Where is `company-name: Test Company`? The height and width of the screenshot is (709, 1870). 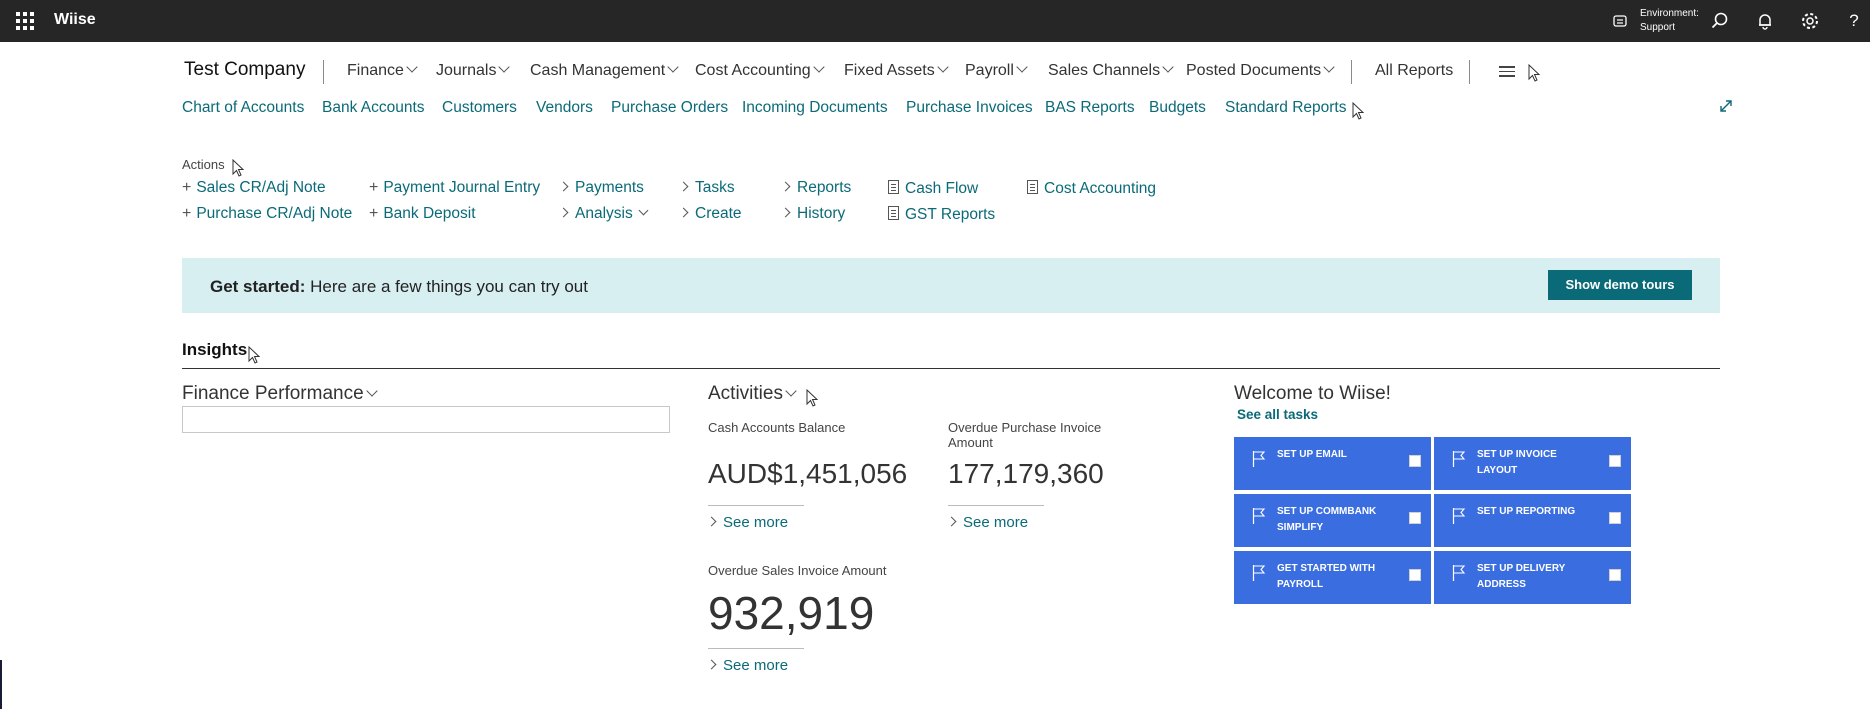
company-name: Test Company is located at coordinates (244, 70).